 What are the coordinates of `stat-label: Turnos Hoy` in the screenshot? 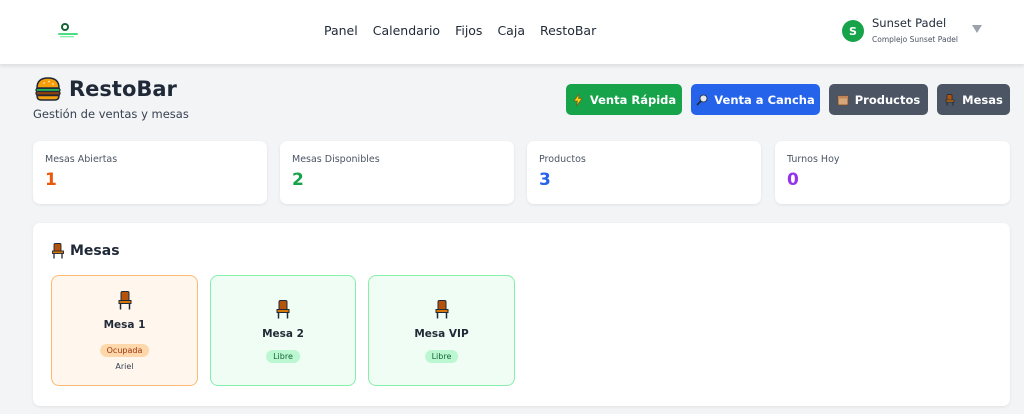 It's located at (813, 159).